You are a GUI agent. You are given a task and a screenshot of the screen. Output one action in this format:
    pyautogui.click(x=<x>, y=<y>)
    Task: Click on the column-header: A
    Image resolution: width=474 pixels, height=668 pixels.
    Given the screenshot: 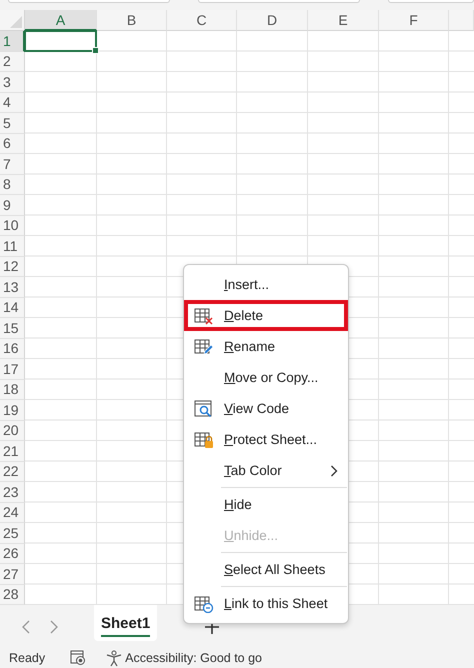 What is the action you would take?
    pyautogui.click(x=61, y=20)
    